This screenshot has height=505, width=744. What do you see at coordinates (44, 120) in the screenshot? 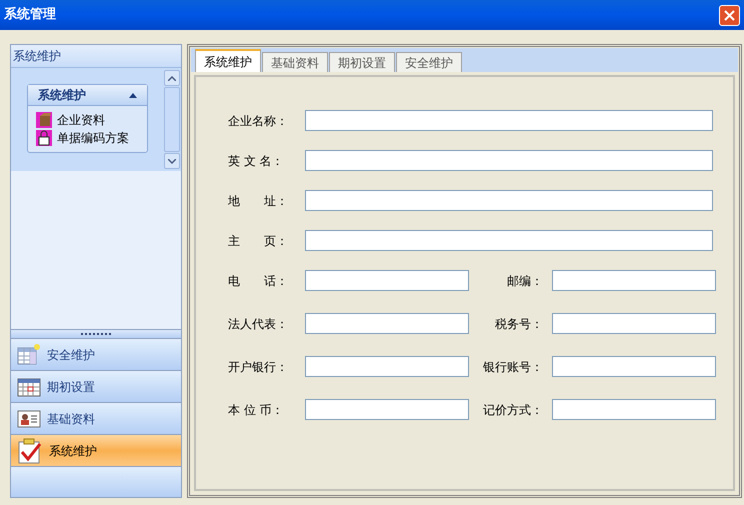
I see `package-icon` at bounding box center [44, 120].